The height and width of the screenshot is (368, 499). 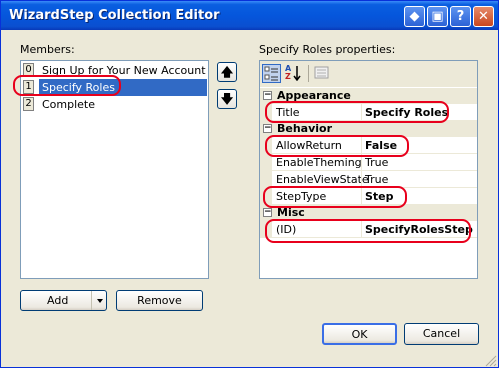 I want to click on members-label: Members:, so click(x=47, y=49).